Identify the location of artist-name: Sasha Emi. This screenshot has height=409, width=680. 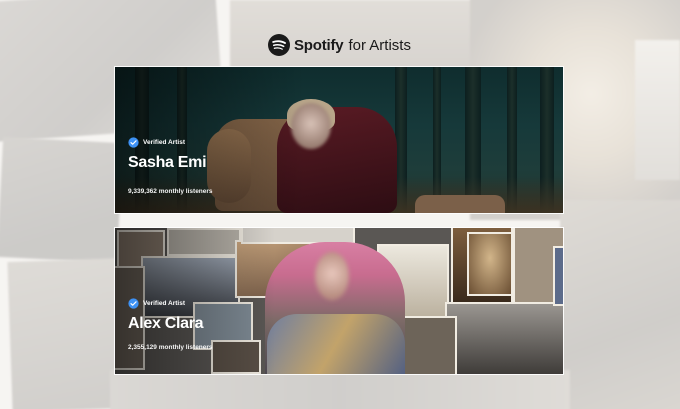
(167, 162).